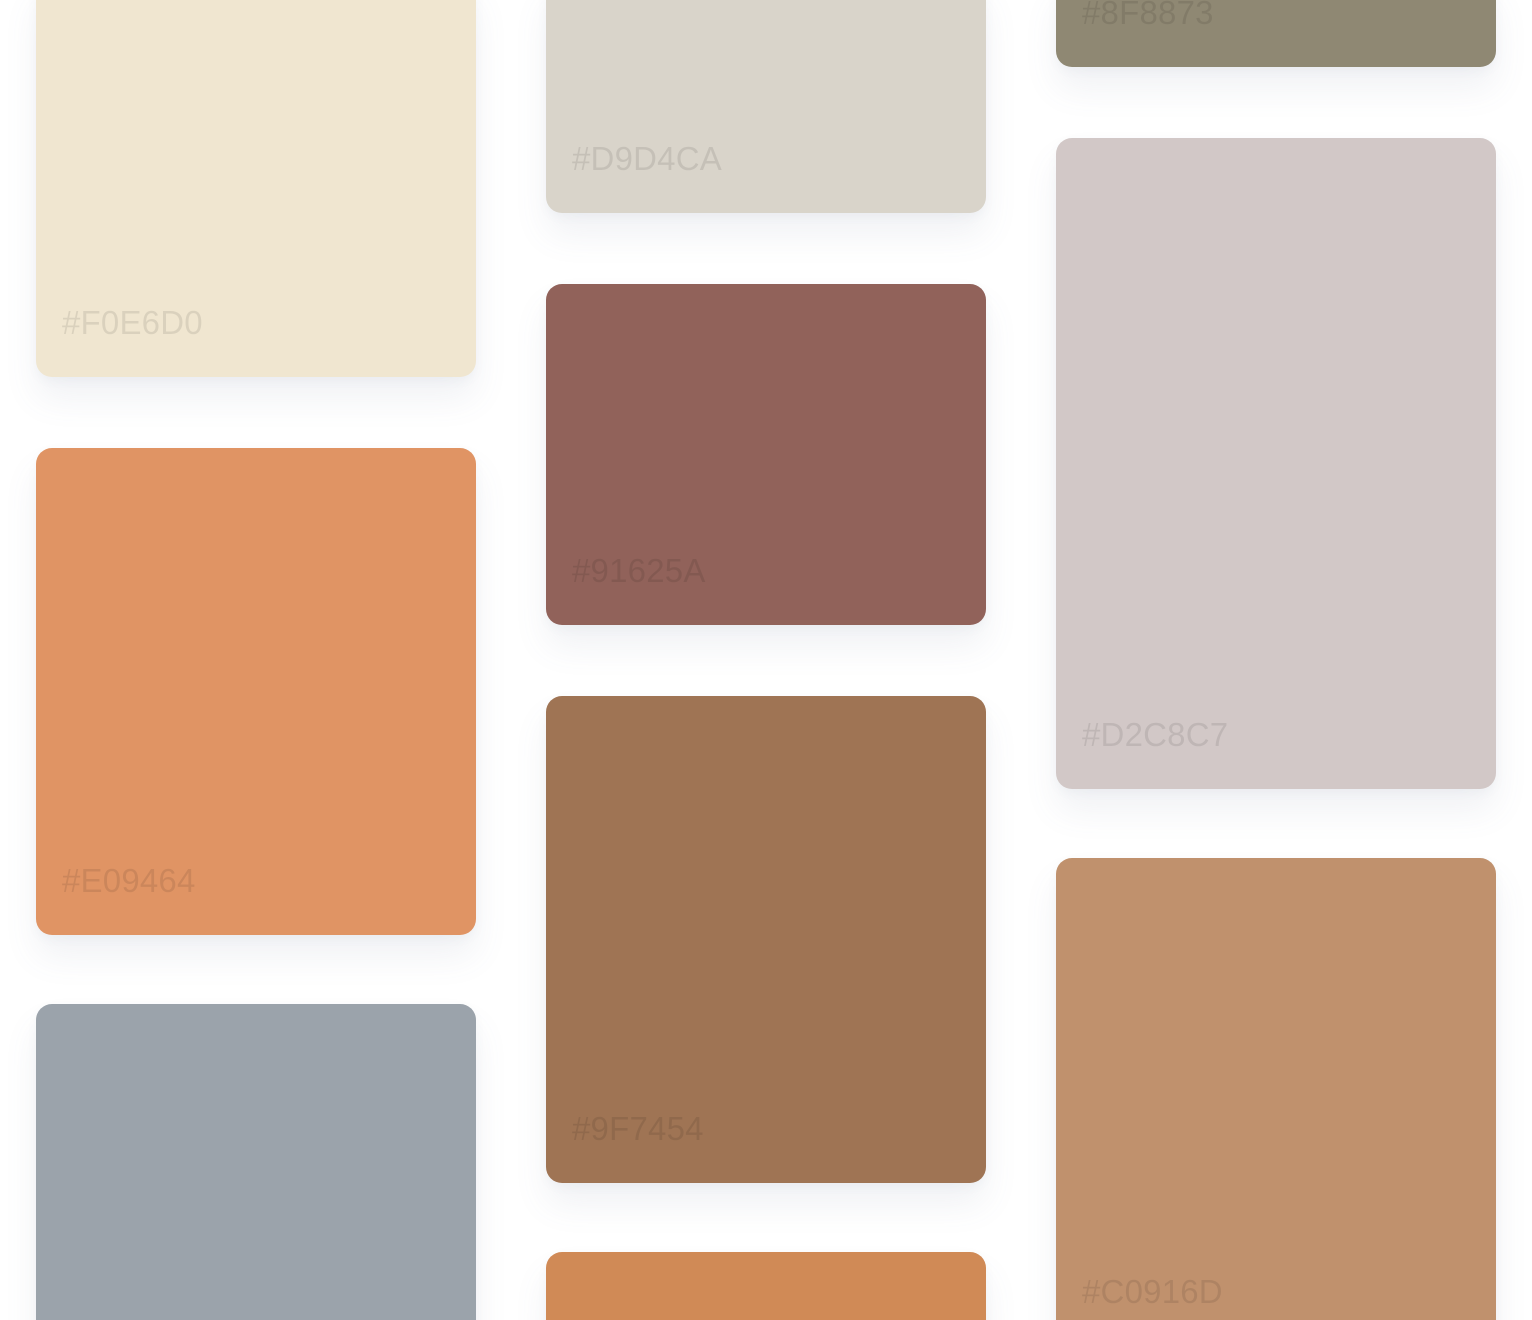  What do you see at coordinates (1148, 15) in the screenshot?
I see `swatch-hex-label: #8F8873` at bounding box center [1148, 15].